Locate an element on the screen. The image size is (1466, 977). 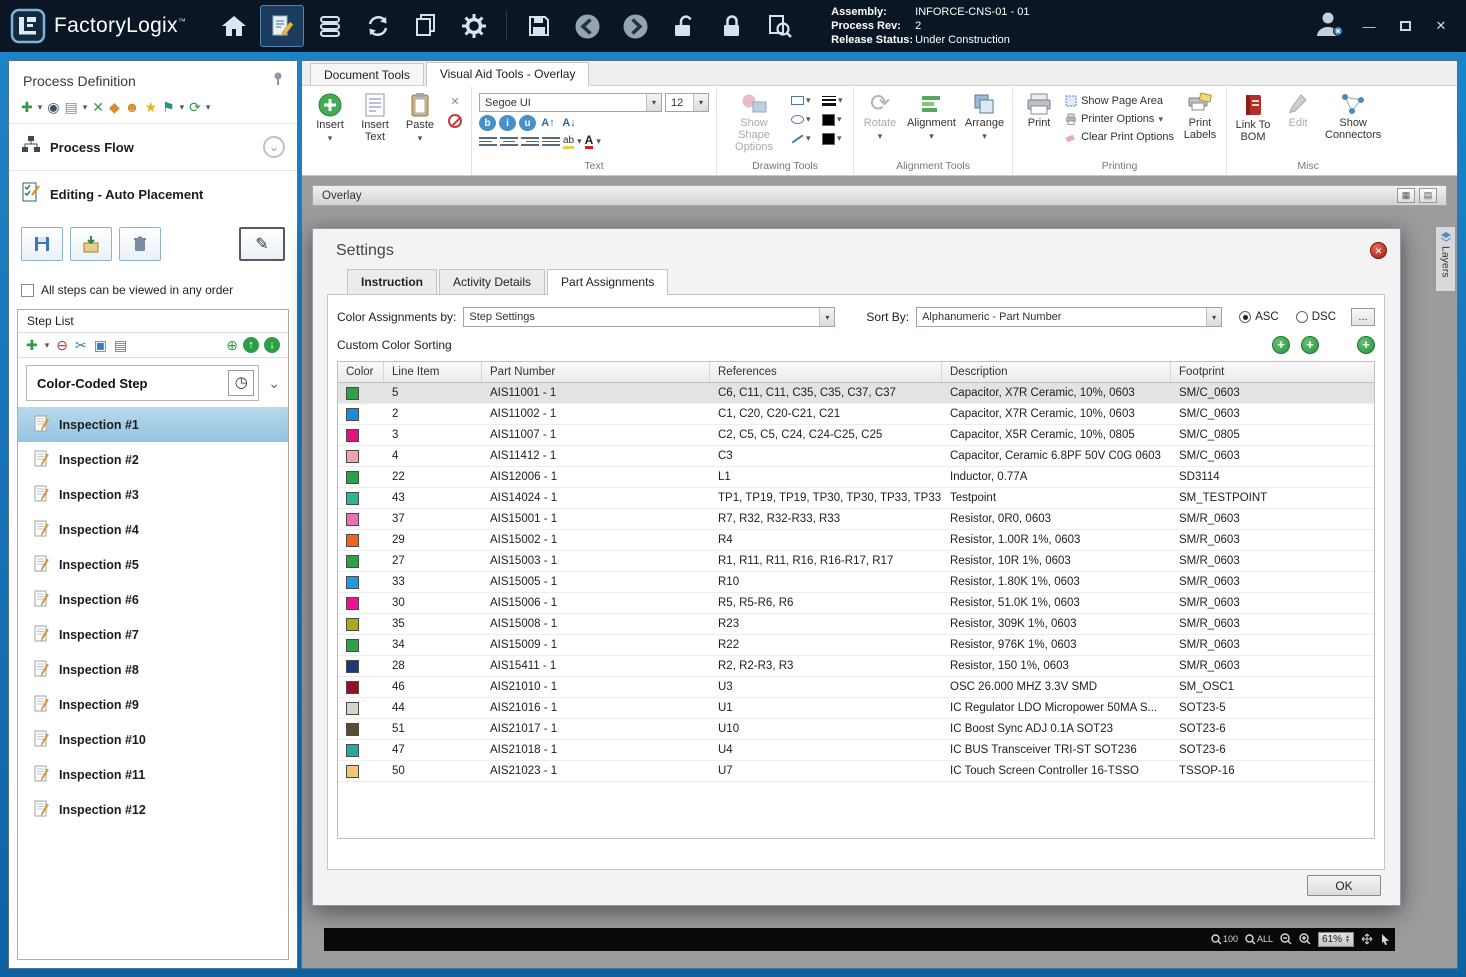
step-list-item: Inspection #6 is located at coordinates (153, 599).